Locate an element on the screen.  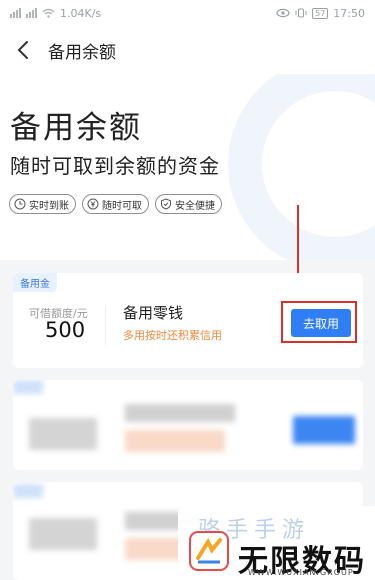
divider is located at coordinates (105, 325).